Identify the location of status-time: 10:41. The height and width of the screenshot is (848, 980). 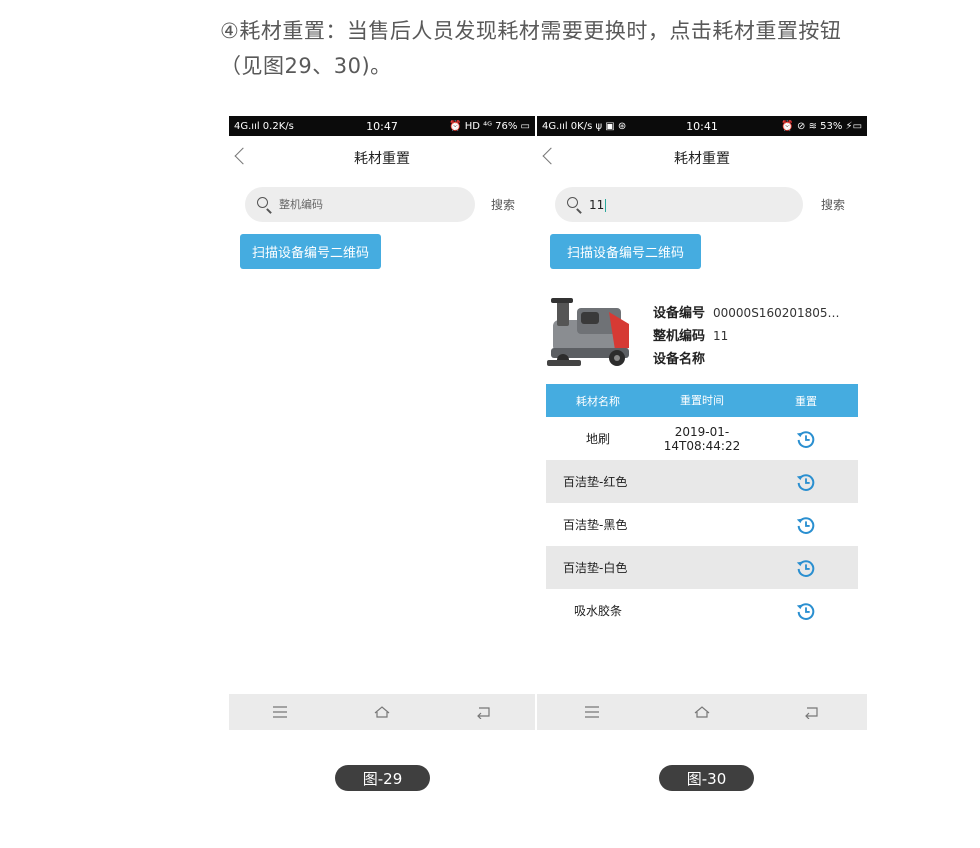
(702, 126).